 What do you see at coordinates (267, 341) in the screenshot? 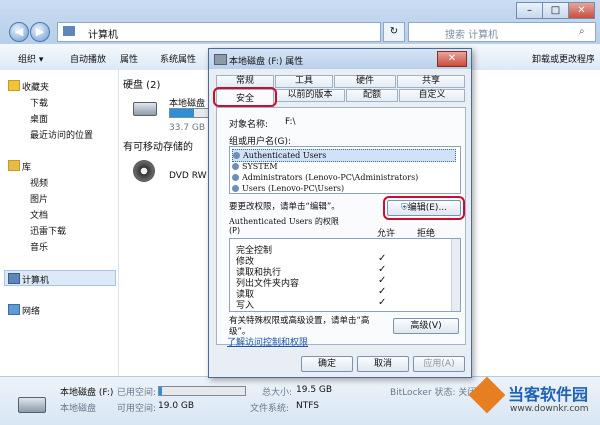
I see `learn-access-control-link: 了解访问控制和权限` at bounding box center [267, 341].